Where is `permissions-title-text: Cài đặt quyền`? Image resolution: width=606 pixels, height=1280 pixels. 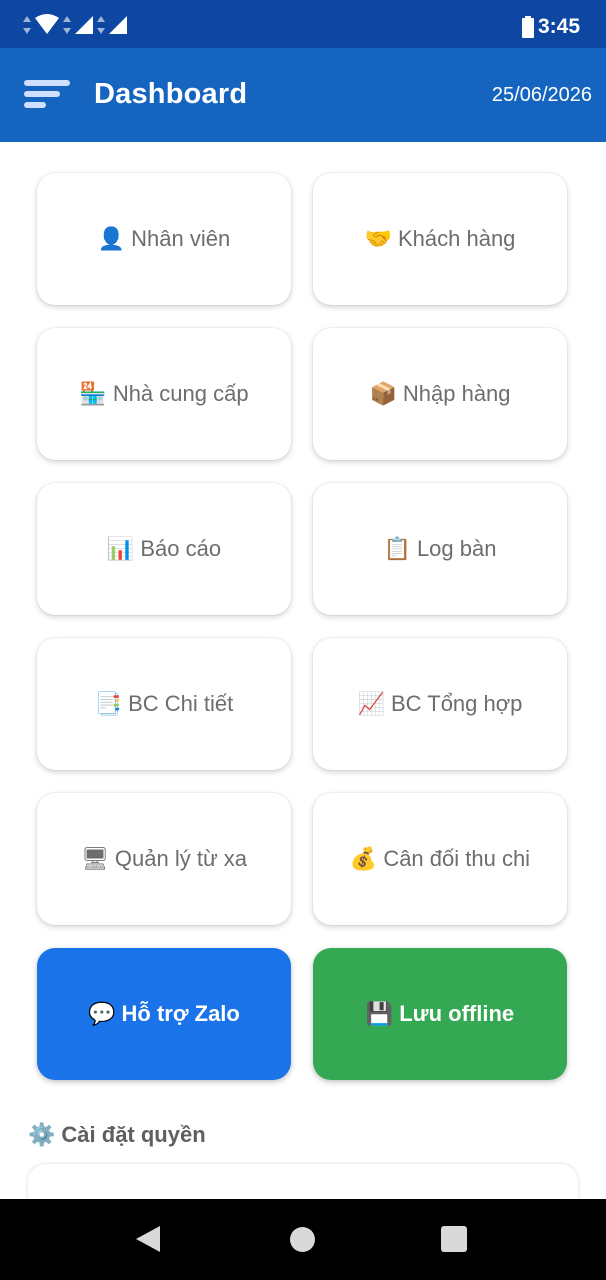 permissions-title-text: Cài đặt quyền is located at coordinates (133, 1134).